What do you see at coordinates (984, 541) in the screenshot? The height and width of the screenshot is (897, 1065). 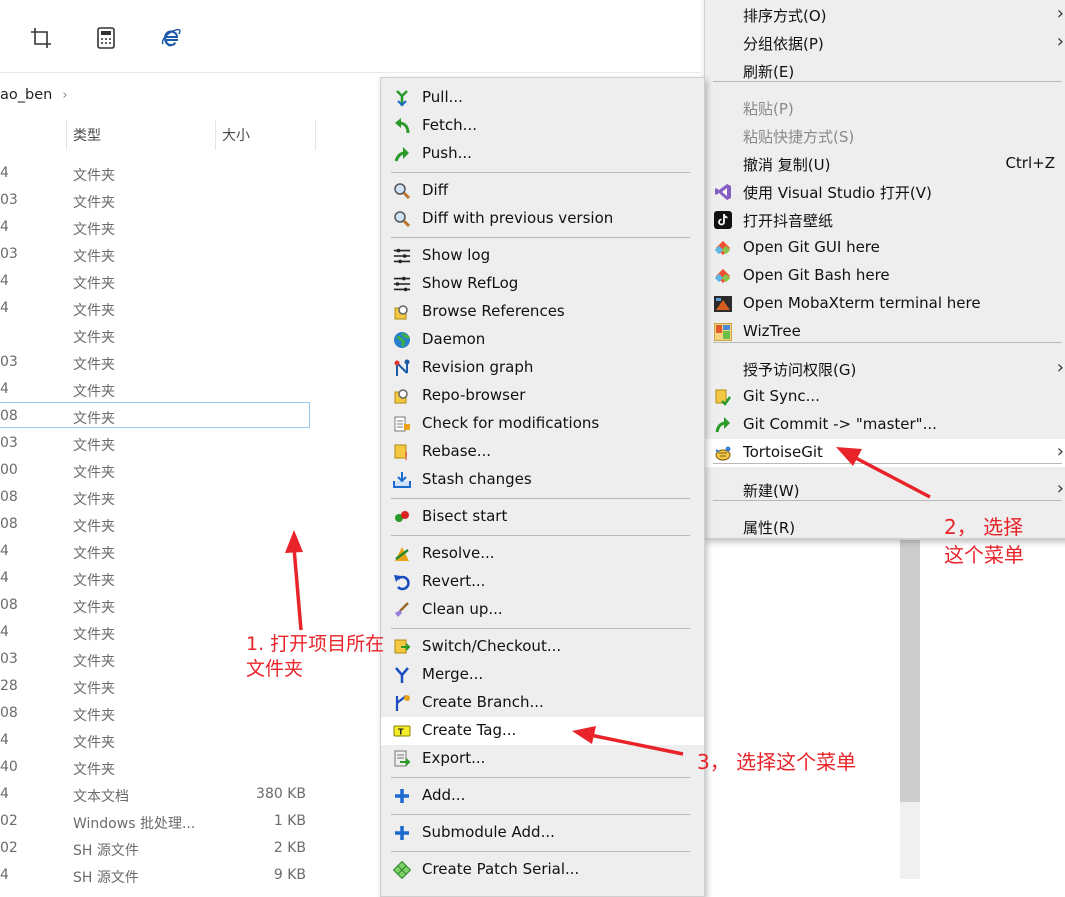 I see `annotation-step2: 2， 选择 这个菜单` at bounding box center [984, 541].